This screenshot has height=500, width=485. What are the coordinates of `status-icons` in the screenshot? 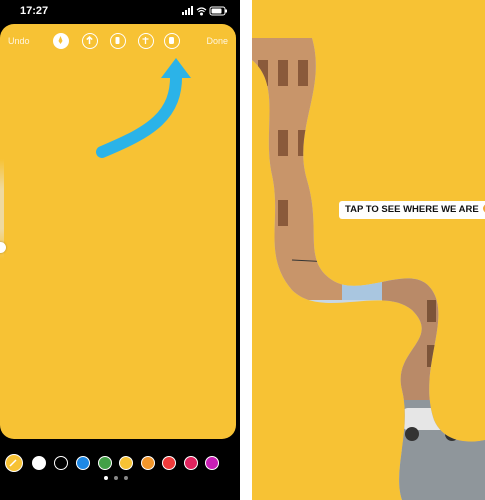 It's located at (204, 11).